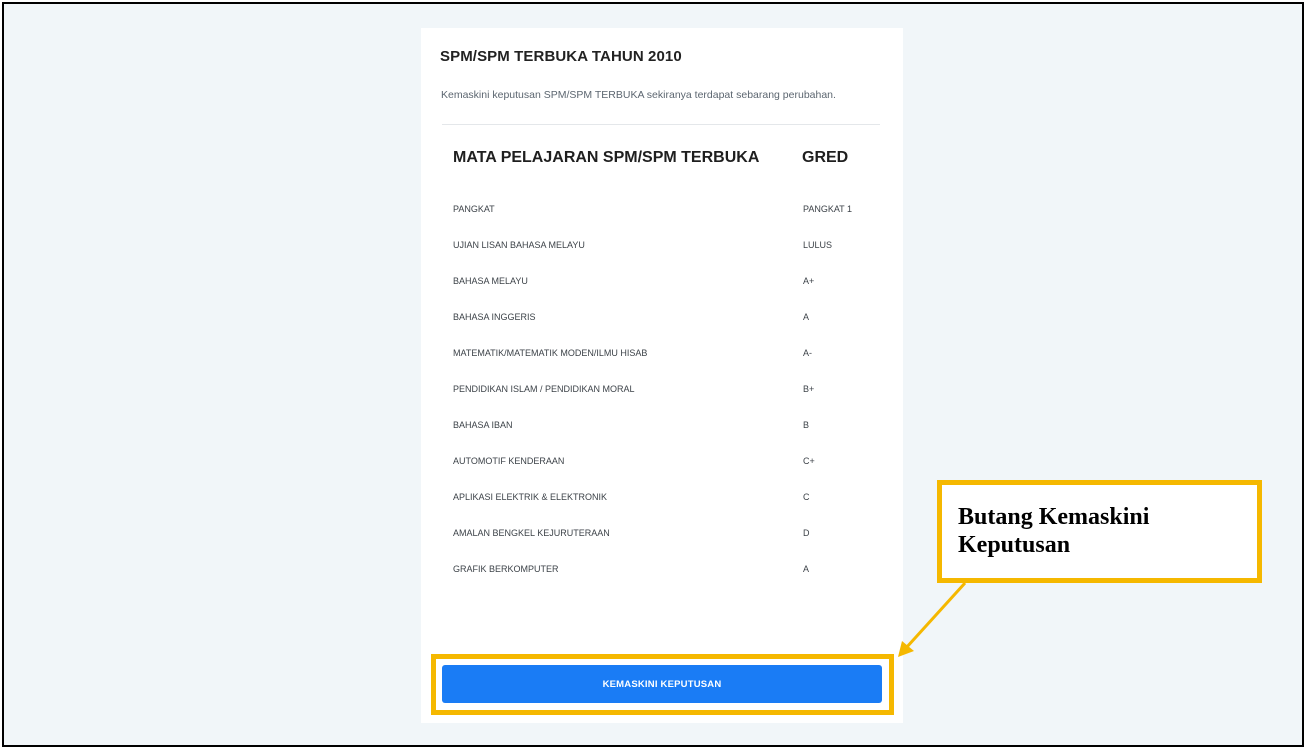 The image size is (1309, 751). I want to click on annotation-line-1: Butang Kemaskini, so click(1054, 517).